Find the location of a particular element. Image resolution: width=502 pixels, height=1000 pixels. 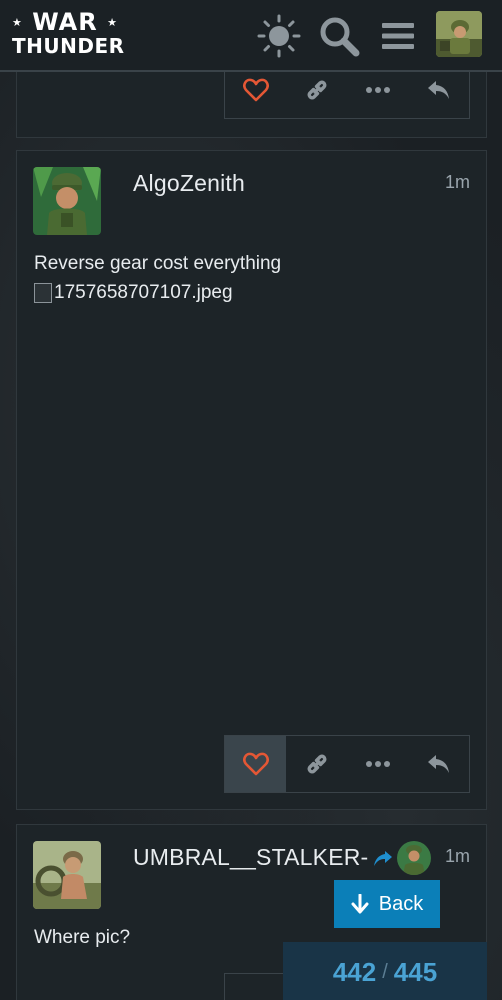

post-author-name: UMBRAL__STALKER- is located at coordinates (250, 857).